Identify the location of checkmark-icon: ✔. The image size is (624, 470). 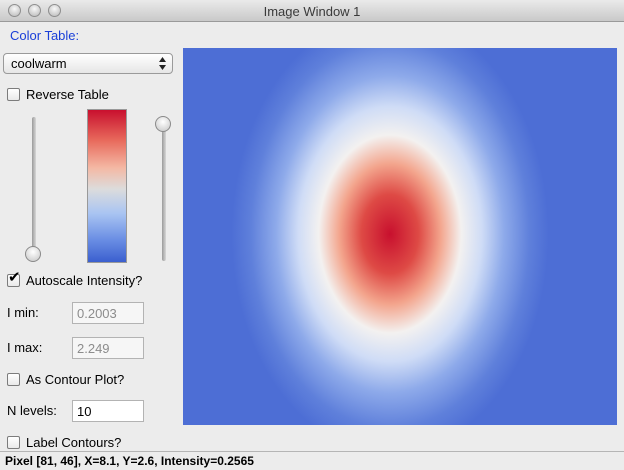
(14, 277).